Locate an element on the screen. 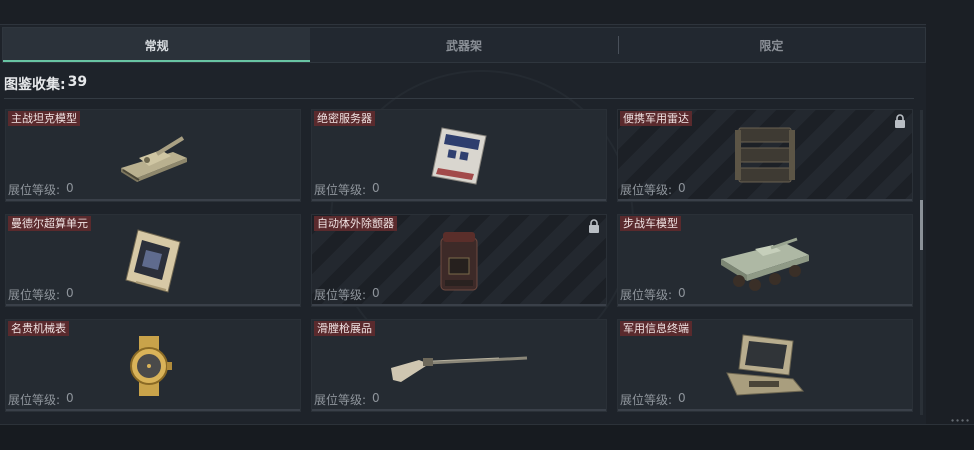 The image size is (974, 450). tab-weapon-rack: 武器架 is located at coordinates (463, 45).